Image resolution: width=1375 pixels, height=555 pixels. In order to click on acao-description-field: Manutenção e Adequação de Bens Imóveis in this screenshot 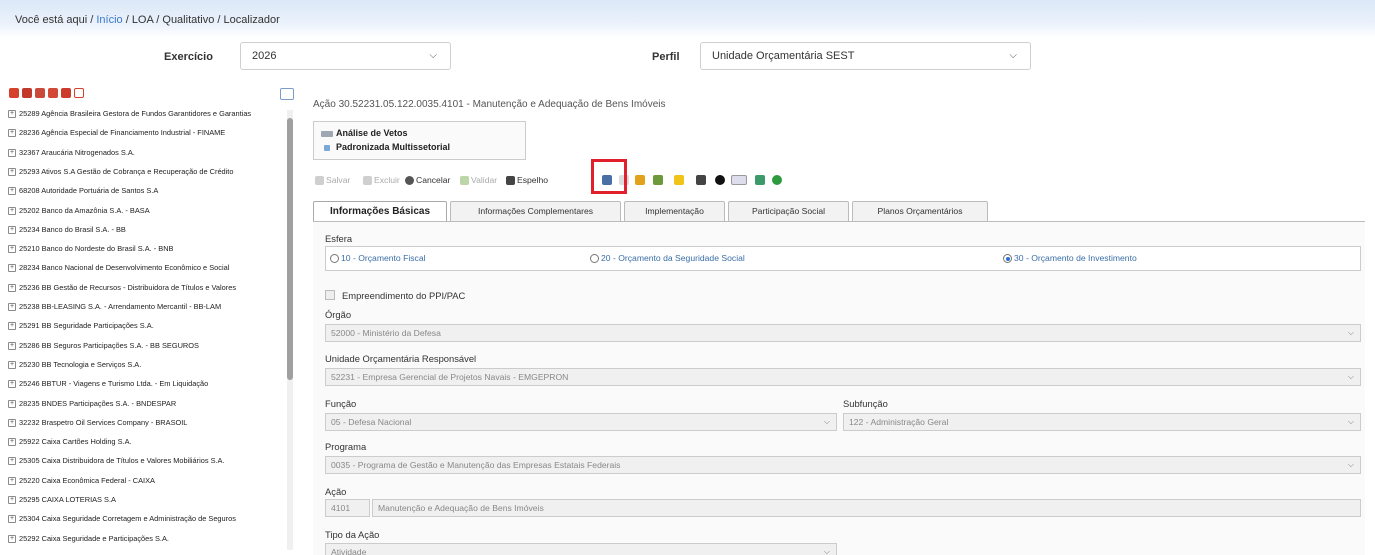, I will do `click(866, 508)`.